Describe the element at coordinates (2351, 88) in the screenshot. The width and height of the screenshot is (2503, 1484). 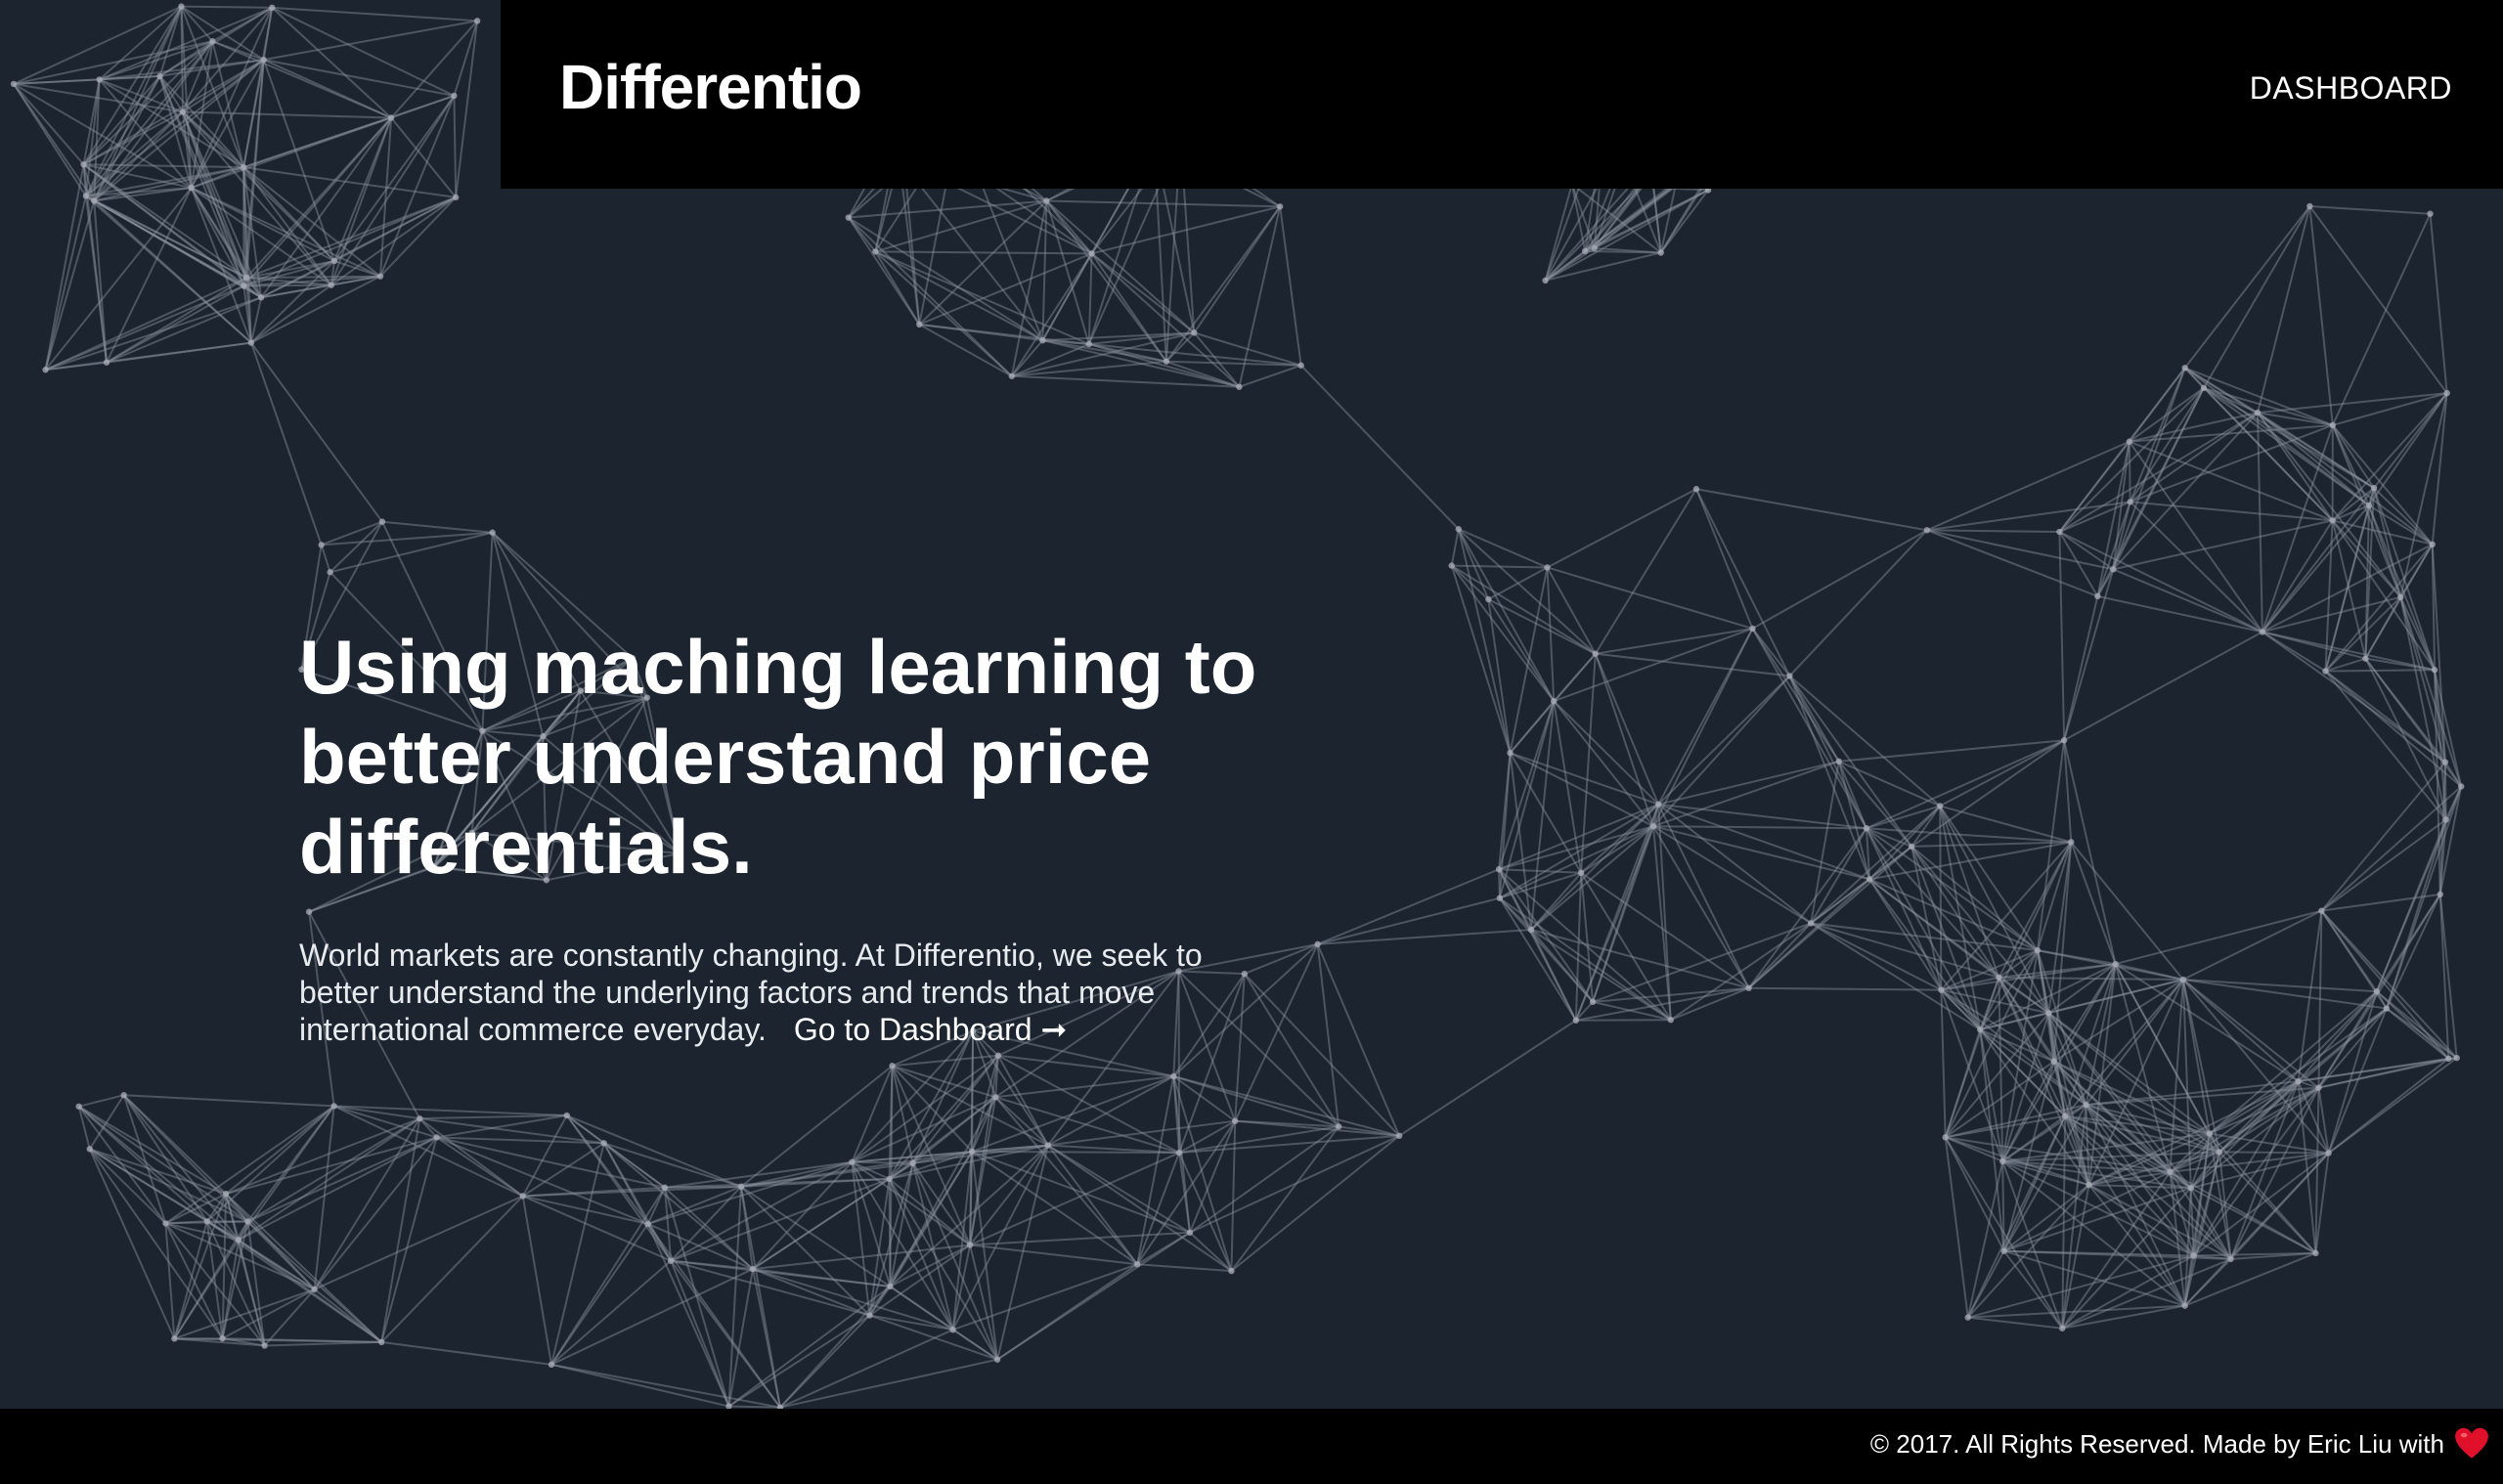
I see `nav-dashboard-link: DASHBOARD` at that location.